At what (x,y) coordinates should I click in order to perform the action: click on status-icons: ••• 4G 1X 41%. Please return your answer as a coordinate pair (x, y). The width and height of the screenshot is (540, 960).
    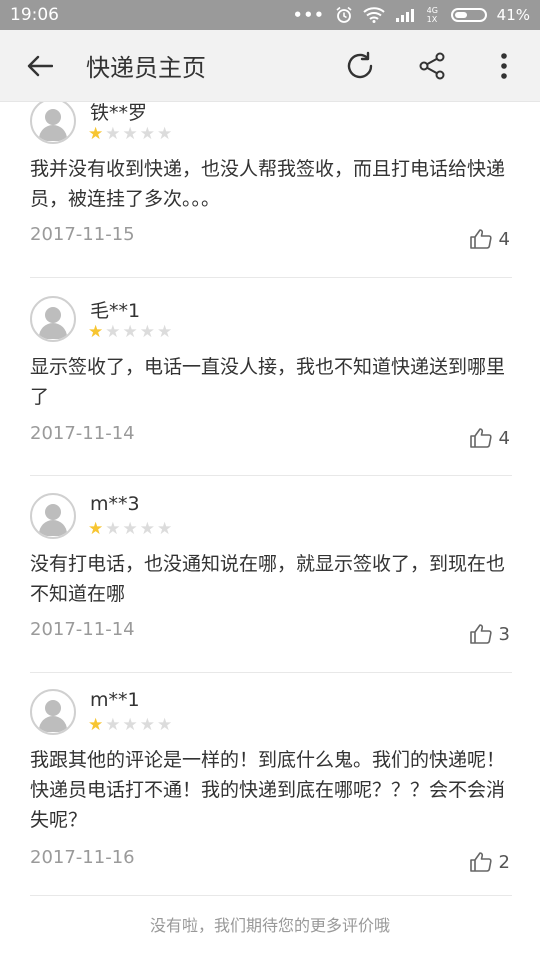
    Looking at the image, I should click on (411, 15).